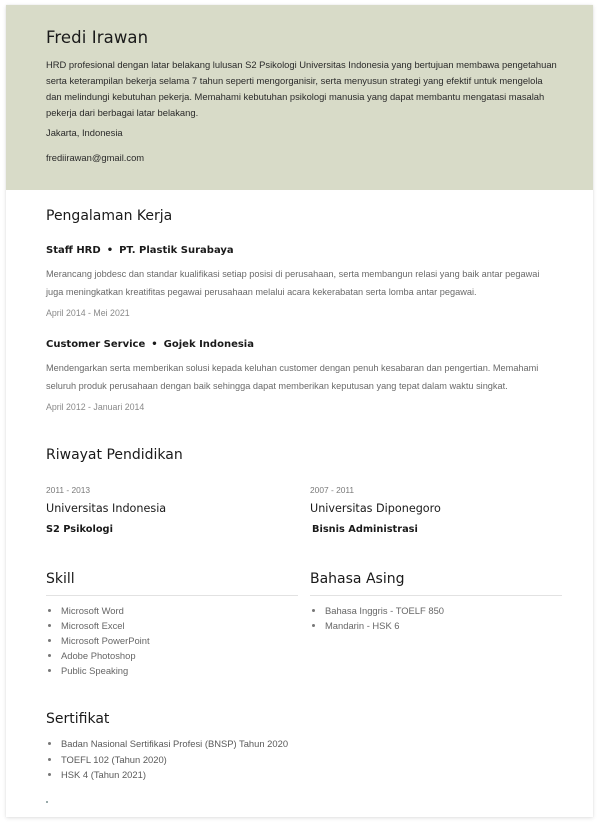  What do you see at coordinates (375, 508) in the screenshot?
I see `education-school: Universitas Diponegoro` at bounding box center [375, 508].